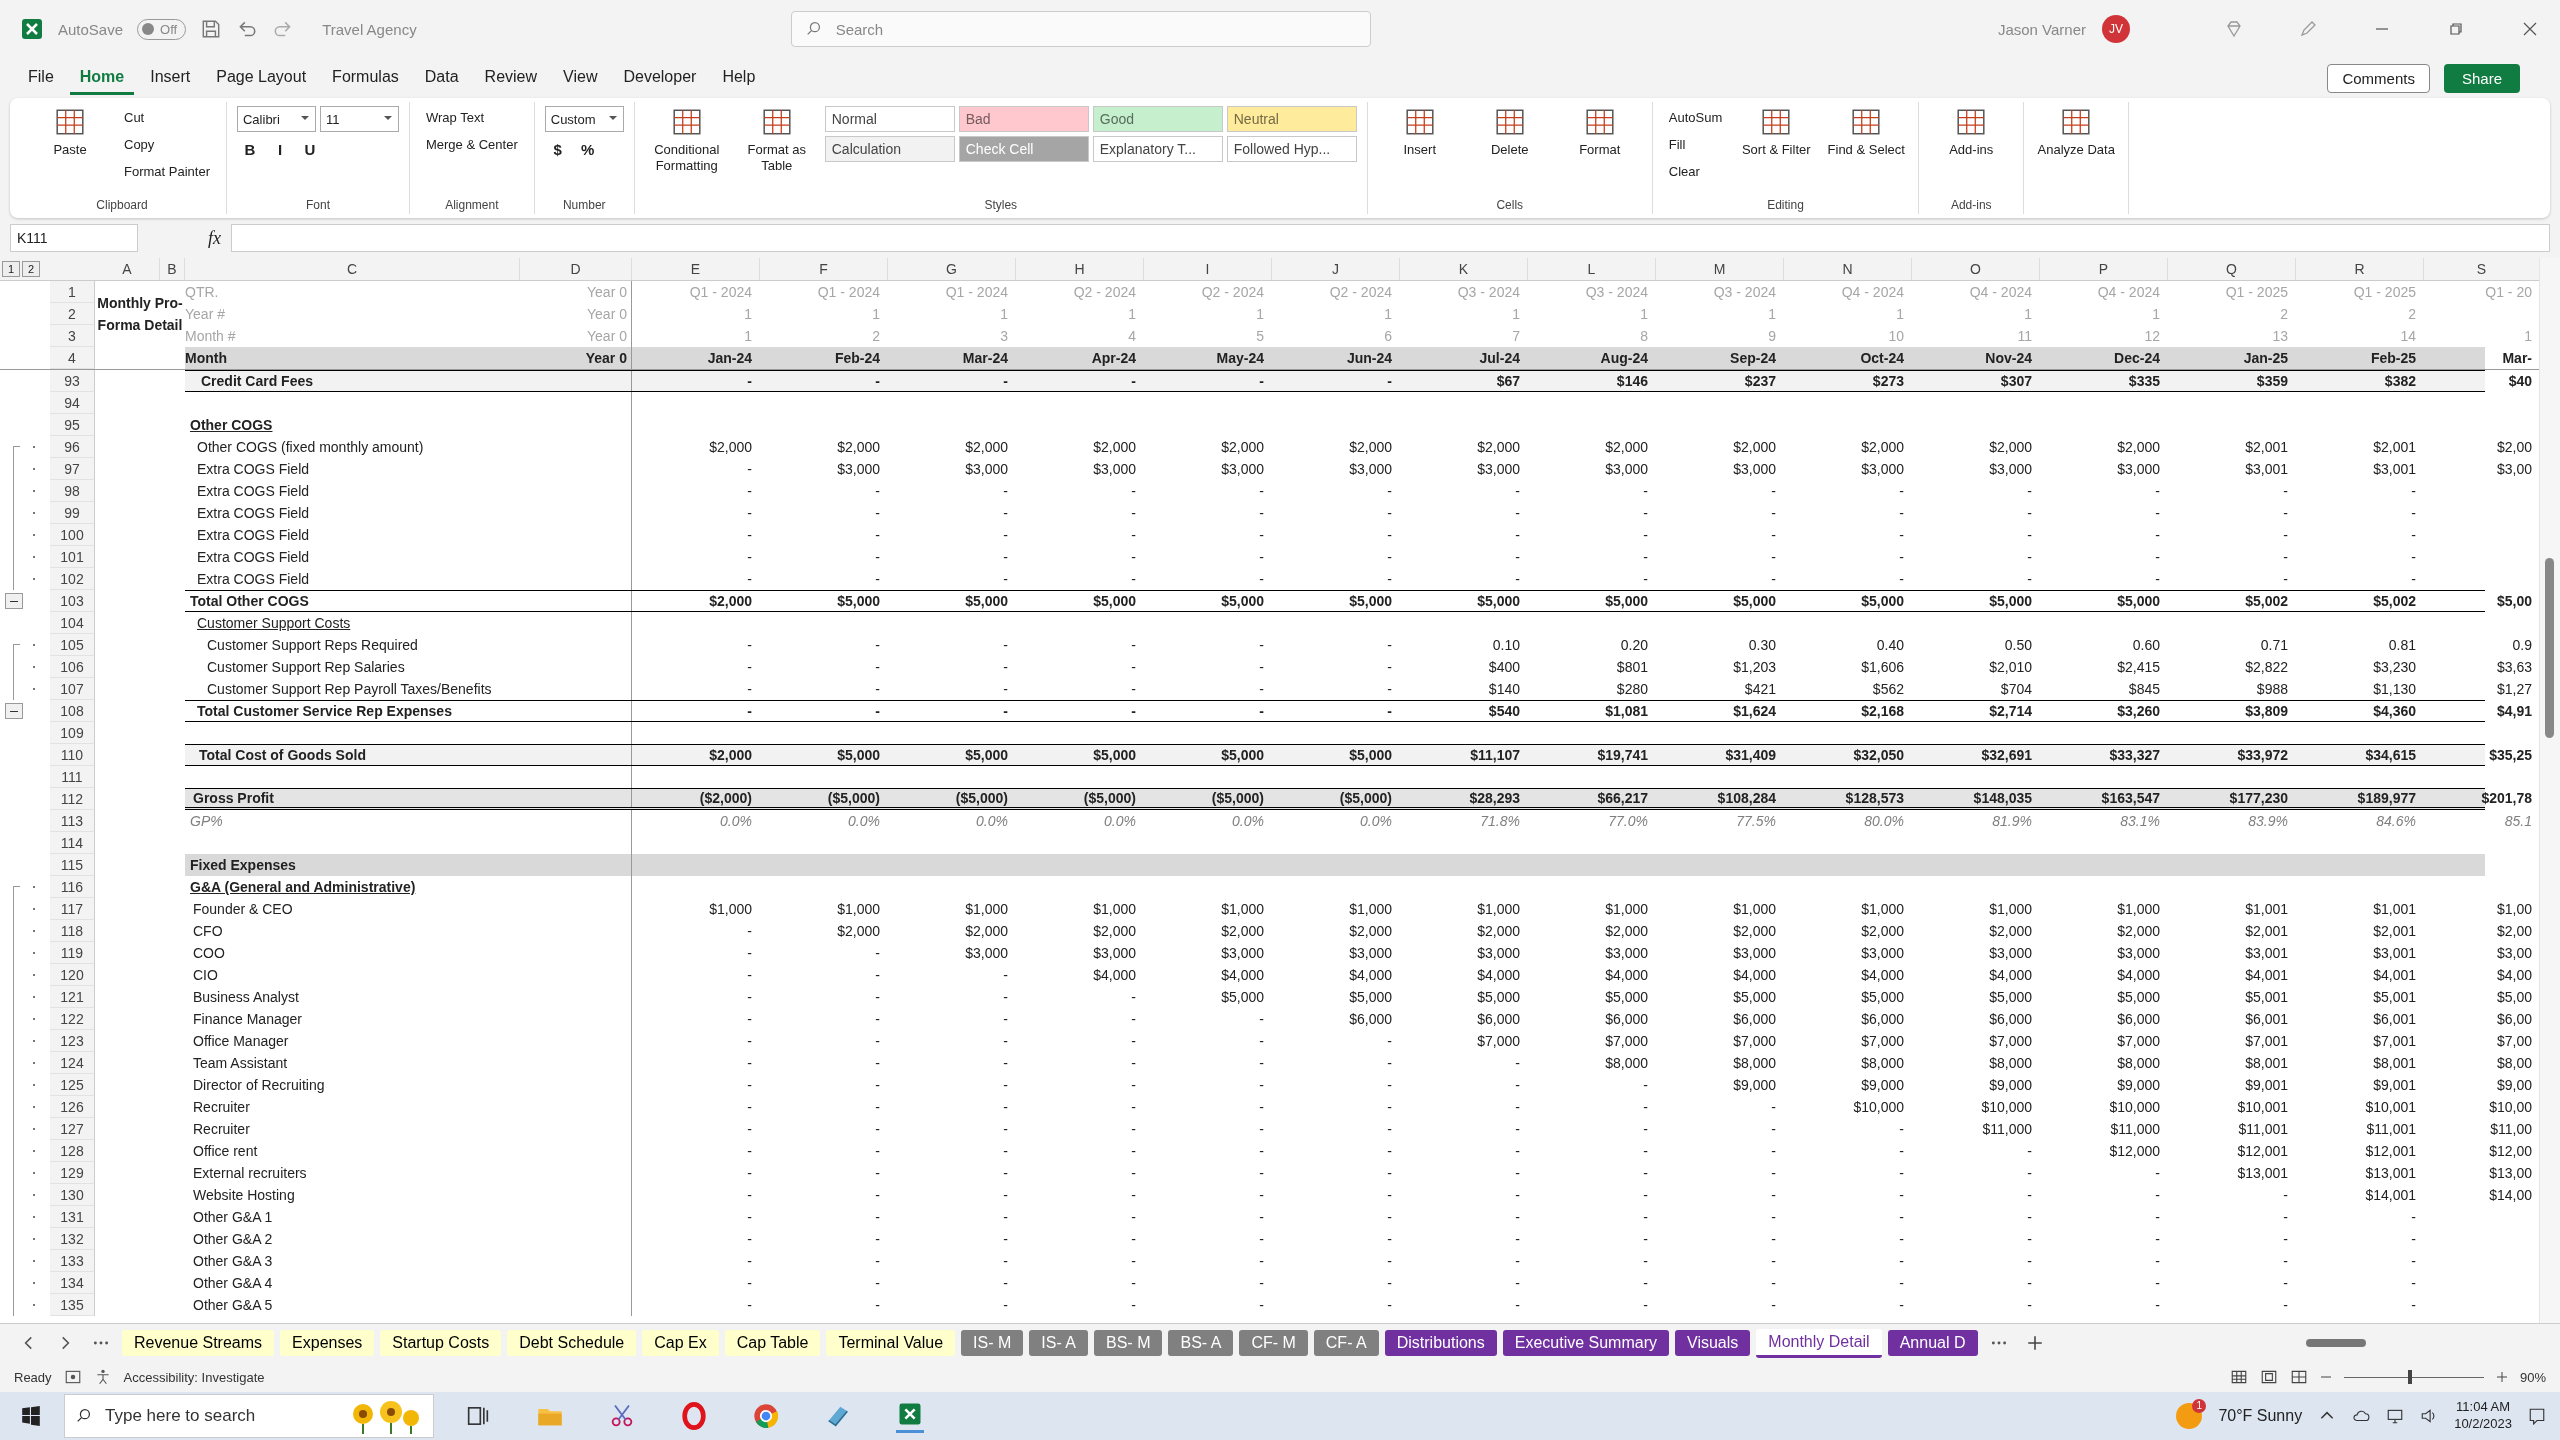  What do you see at coordinates (1336, 269) in the screenshot?
I see `column-header: J` at bounding box center [1336, 269].